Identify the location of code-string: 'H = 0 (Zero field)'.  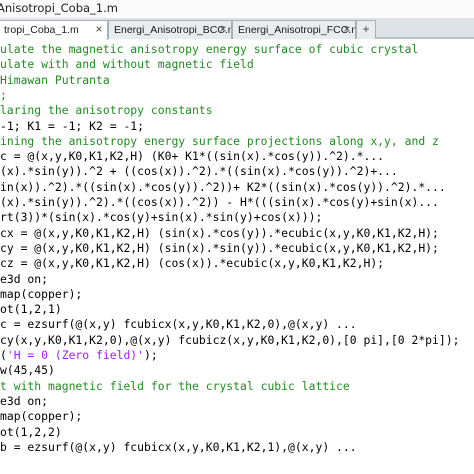
(75, 355).